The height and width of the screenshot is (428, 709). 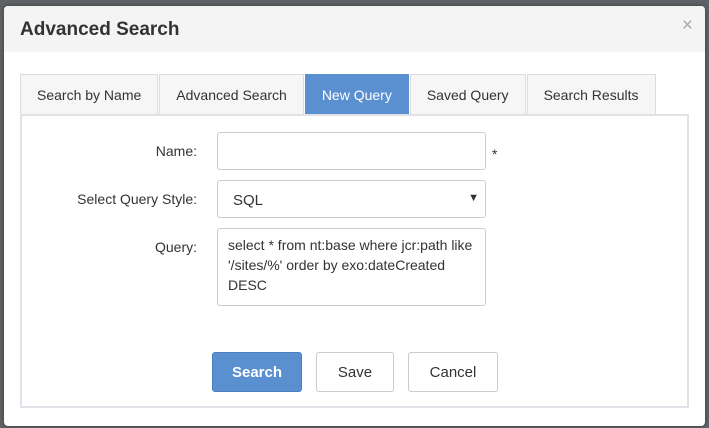 I want to click on tab-advanced-search: Advanced Search, so click(x=231, y=94).